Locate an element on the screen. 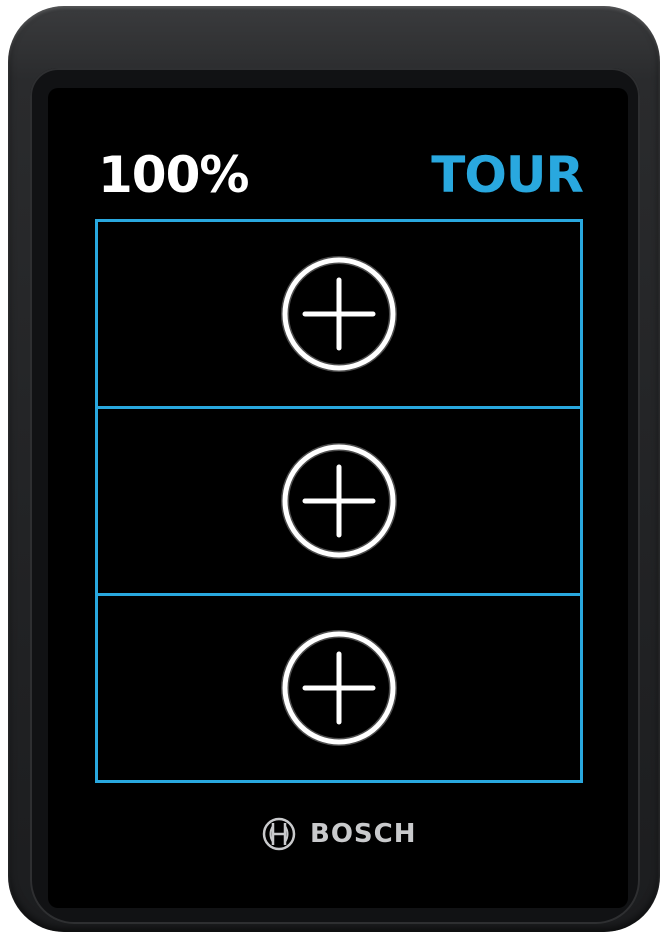 Image resolution: width=667 pixels, height=938 pixels. bosch-armature-icon is located at coordinates (279, 834).